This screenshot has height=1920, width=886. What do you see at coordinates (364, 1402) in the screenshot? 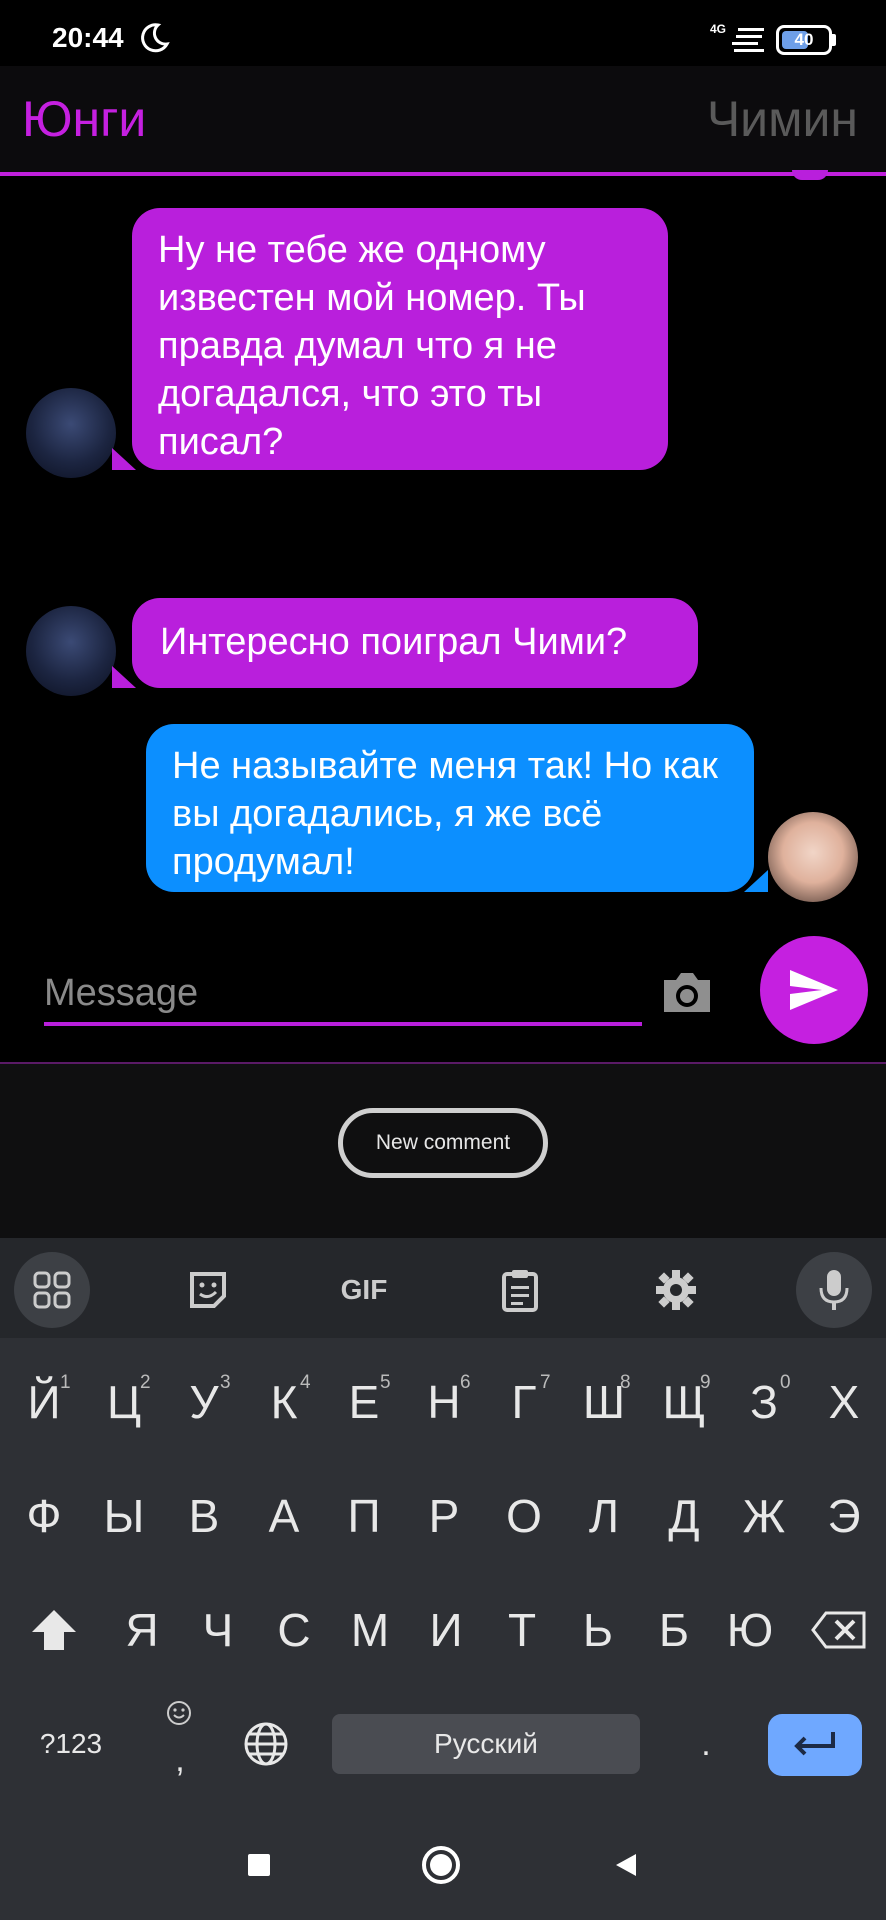
I see `key: Е` at bounding box center [364, 1402].